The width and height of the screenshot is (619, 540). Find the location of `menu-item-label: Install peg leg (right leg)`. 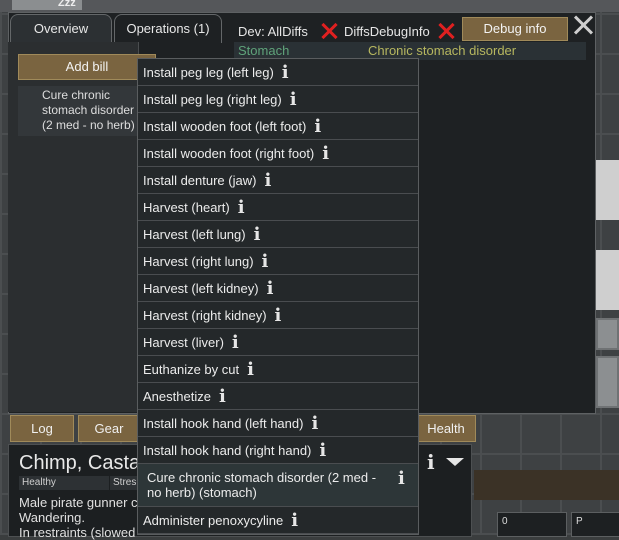

menu-item-label: Install peg leg (right leg) is located at coordinates (212, 99).